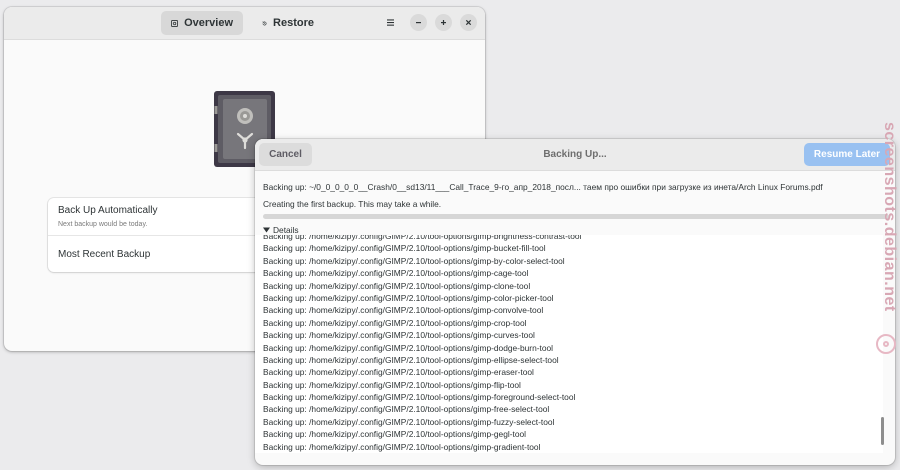 Image resolution: width=900 pixels, height=470 pixels. Describe the element at coordinates (882, 431) in the screenshot. I see `log-scrollbar` at that location.